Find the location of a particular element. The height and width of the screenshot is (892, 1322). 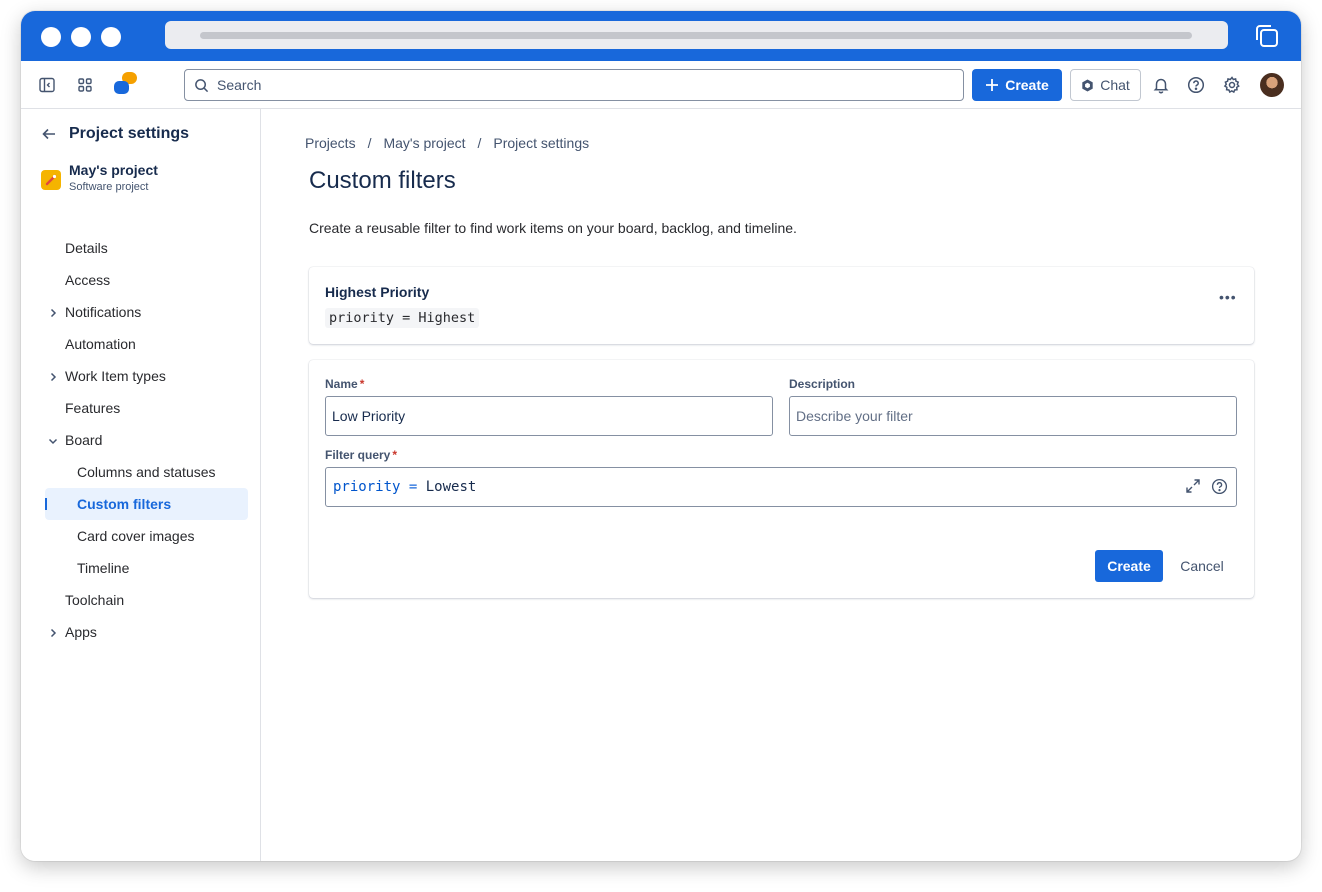

sidebar-item-label: Access is located at coordinates (88, 280).